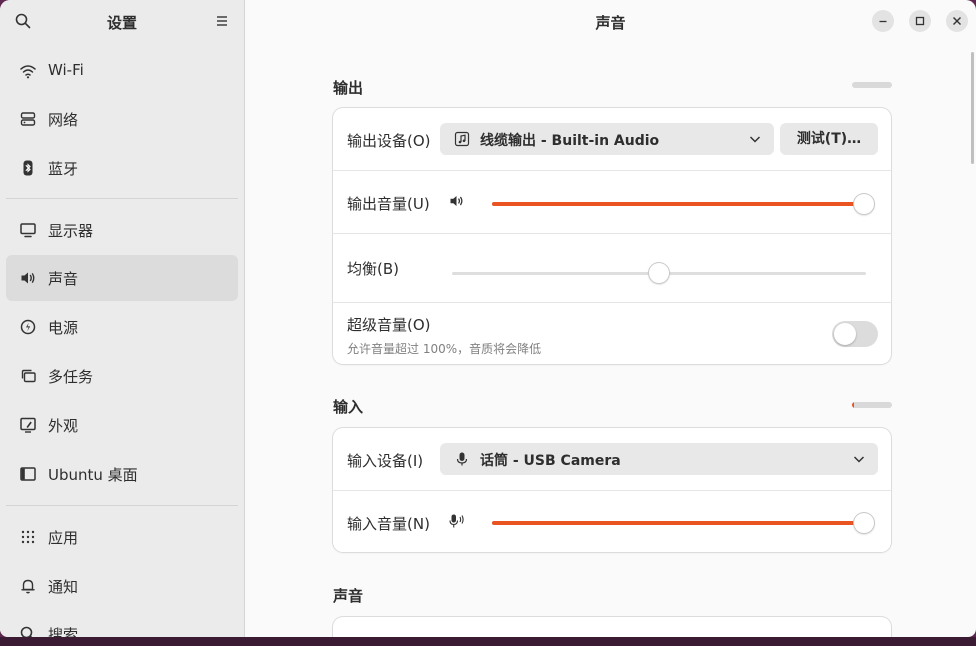 The height and width of the screenshot is (646, 976). I want to click on sidebar-item-label: 通知, so click(63, 587).